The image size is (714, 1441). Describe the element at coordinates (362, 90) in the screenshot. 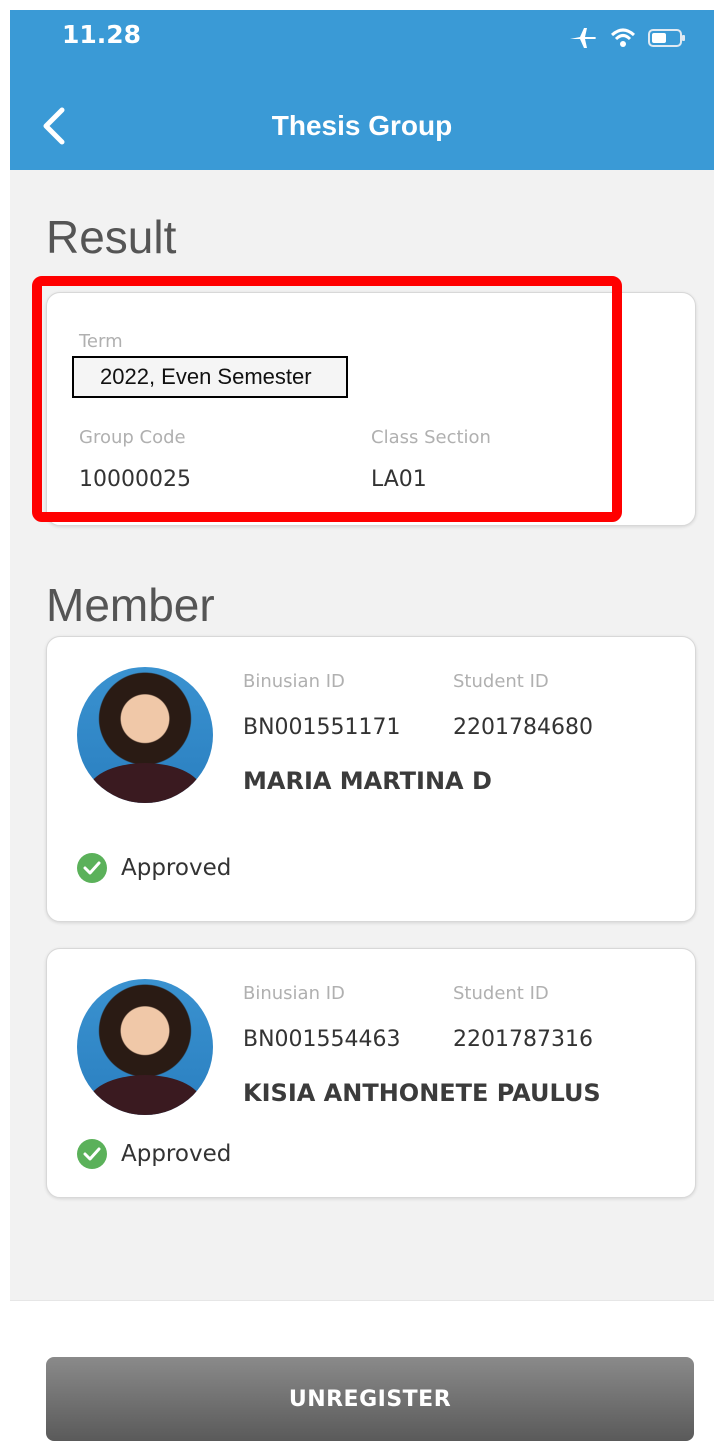

I see `header-bar: 11.28 Thesis Group` at that location.